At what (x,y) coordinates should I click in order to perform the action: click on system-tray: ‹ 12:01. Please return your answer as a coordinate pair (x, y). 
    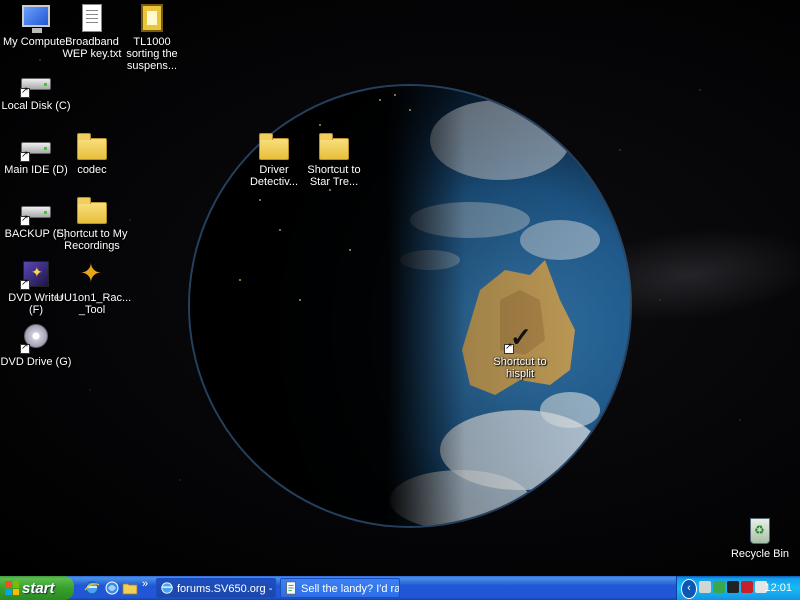
    Looking at the image, I should click on (738, 588).